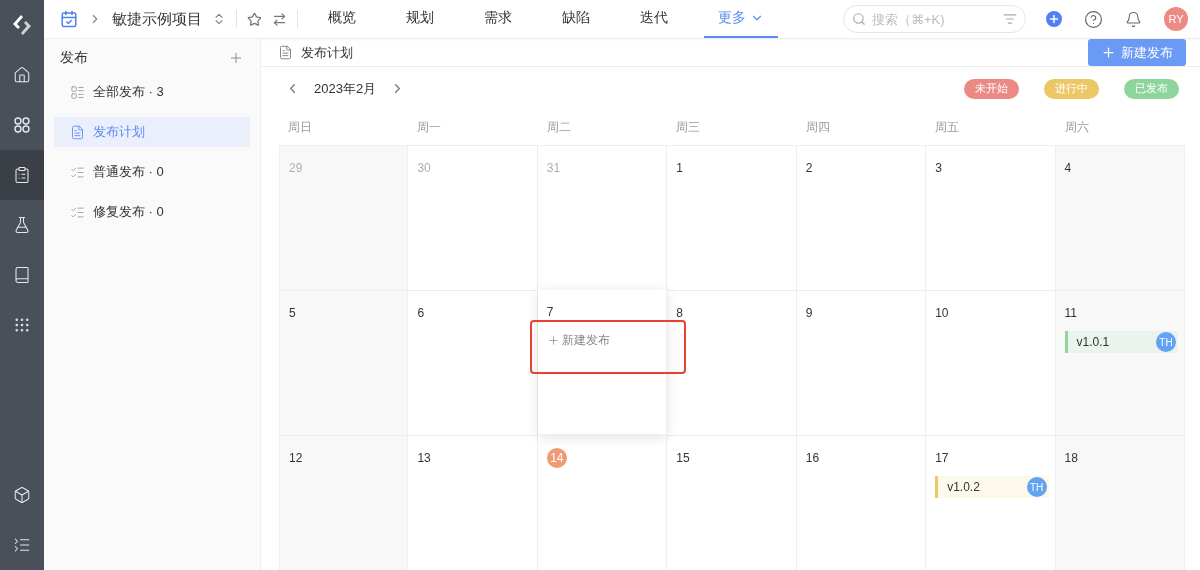 The image size is (1200, 570). Describe the element at coordinates (1071, 88) in the screenshot. I see `status-tag: 进行中` at that location.